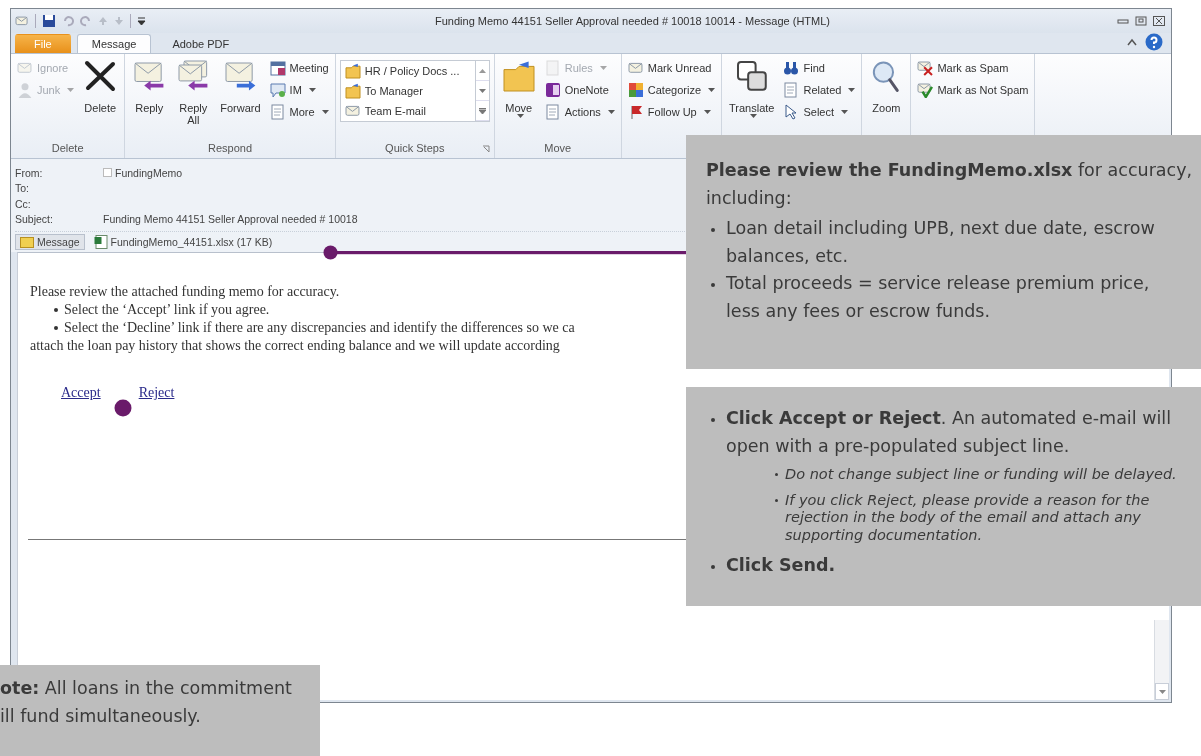 The image size is (1201, 756). Describe the element at coordinates (25, 90) in the screenshot. I see `person-icon` at that location.